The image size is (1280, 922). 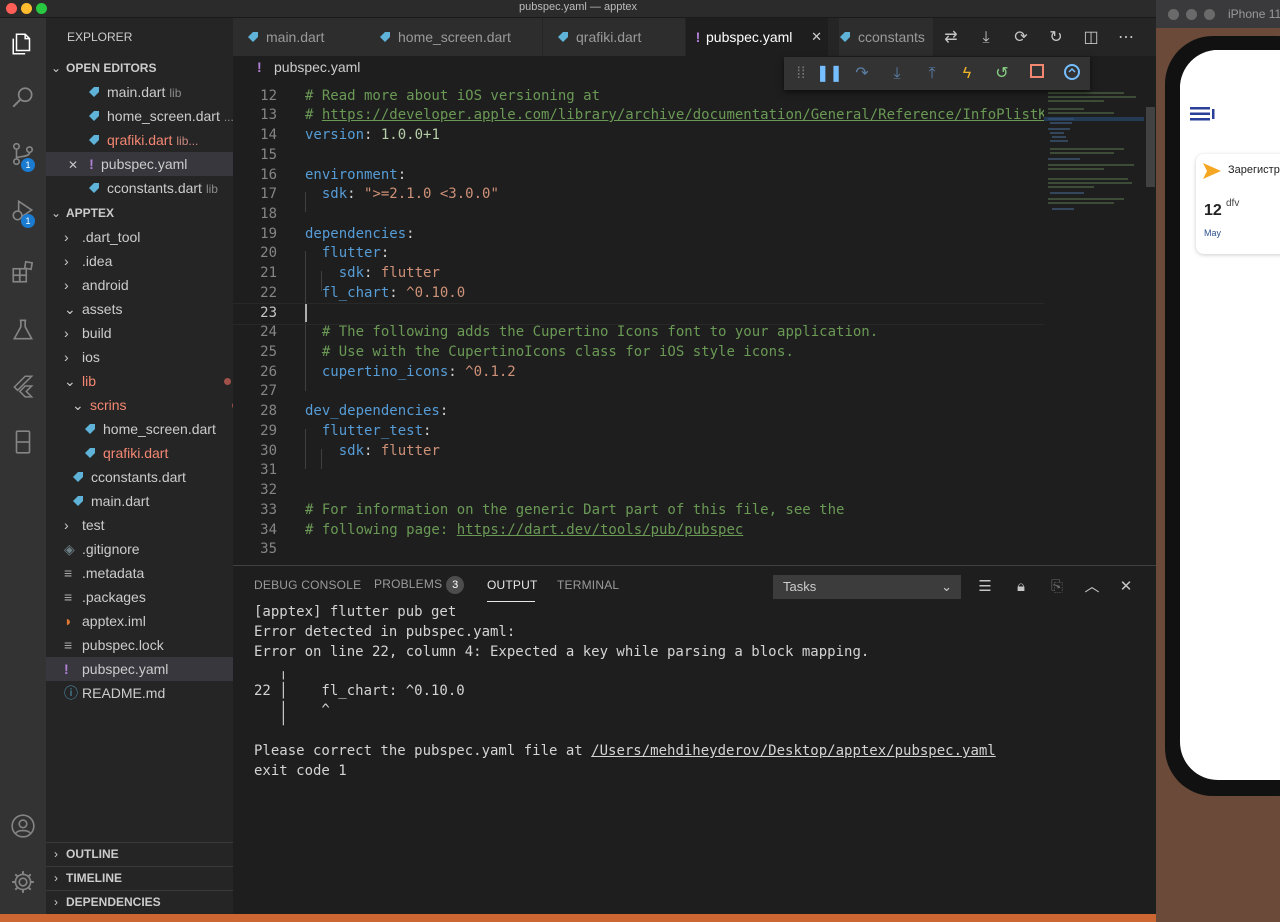 I want to click on restart-icon: ↺, so click(x=1002, y=74).